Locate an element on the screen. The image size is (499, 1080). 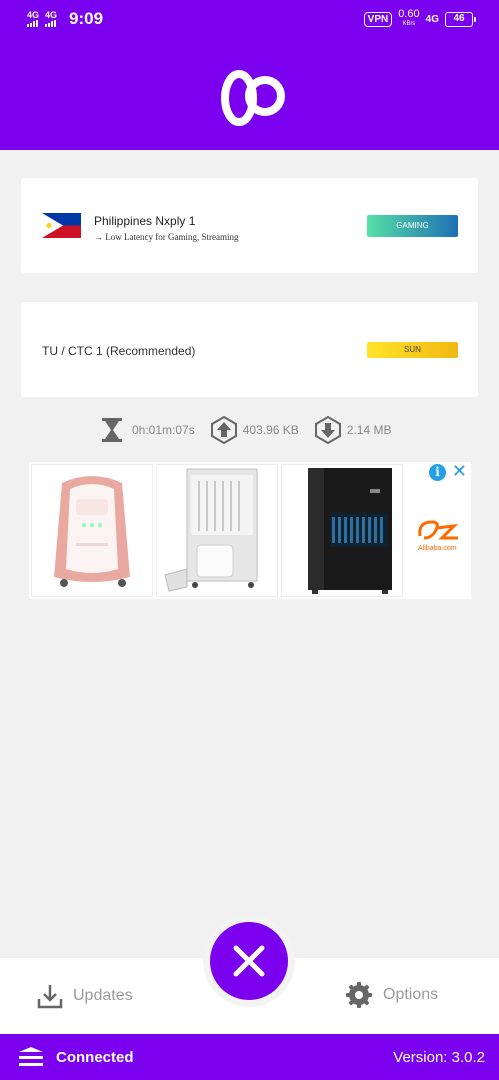
battery-icon: 46 is located at coordinates (460, 19).